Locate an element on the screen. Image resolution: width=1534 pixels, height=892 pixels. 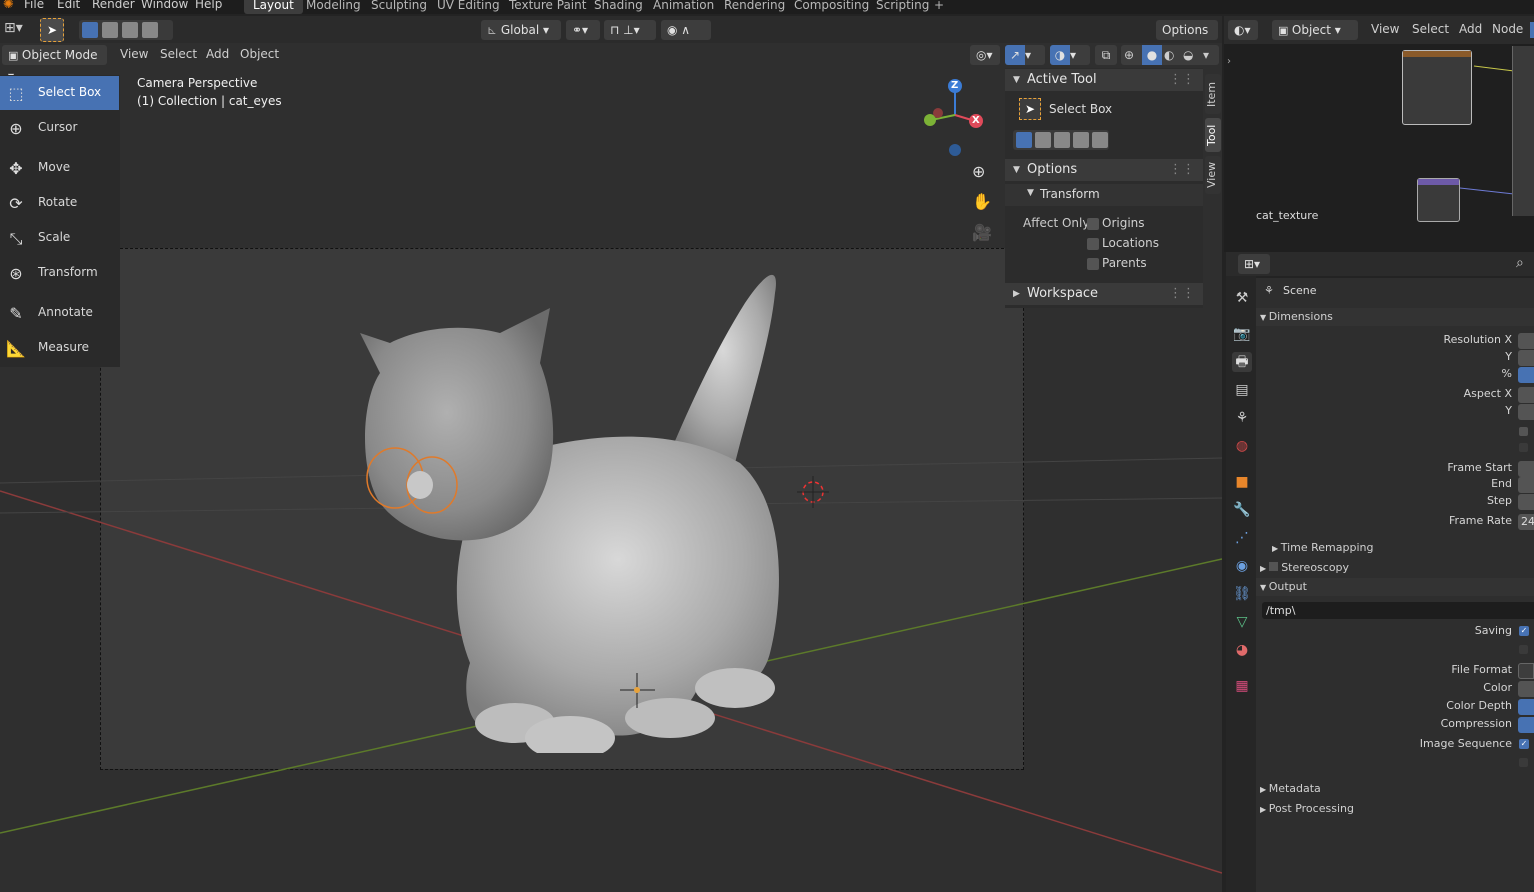
options-header: ▼ Options ⋮⋮ is located at coordinates (1104, 170).